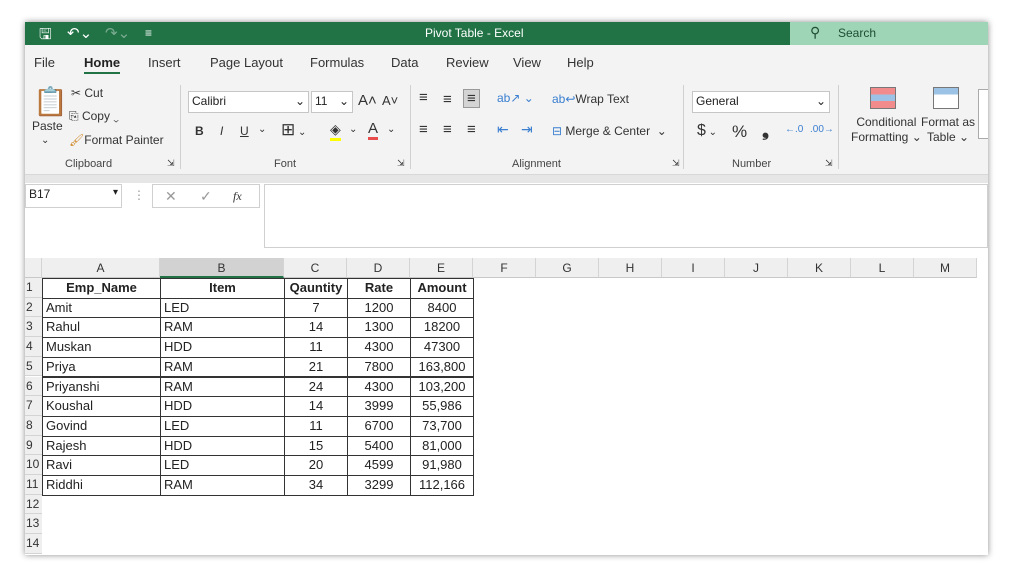 This screenshot has height=581, width=1013. What do you see at coordinates (442, 367) in the screenshot?
I see `table-cell: 163,800` at bounding box center [442, 367].